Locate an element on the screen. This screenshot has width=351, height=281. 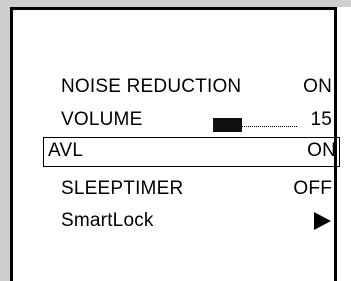
volume-value: 15 is located at coordinates (321, 119).